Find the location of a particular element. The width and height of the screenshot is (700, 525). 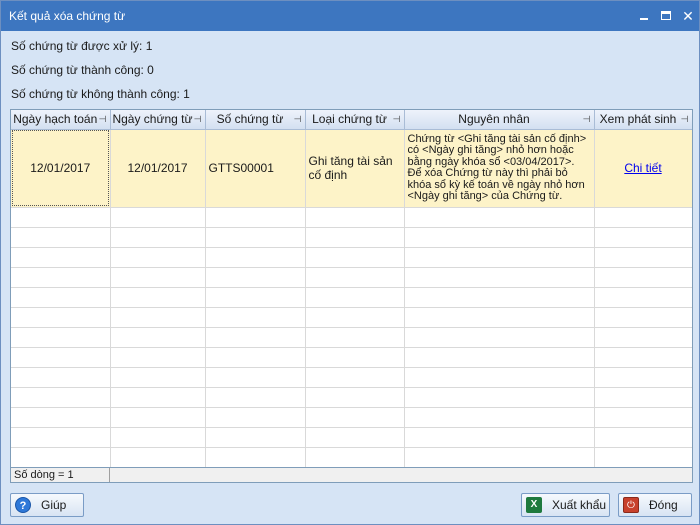

window-title: Kết quả xóa chứng từ is located at coordinates (67, 16).